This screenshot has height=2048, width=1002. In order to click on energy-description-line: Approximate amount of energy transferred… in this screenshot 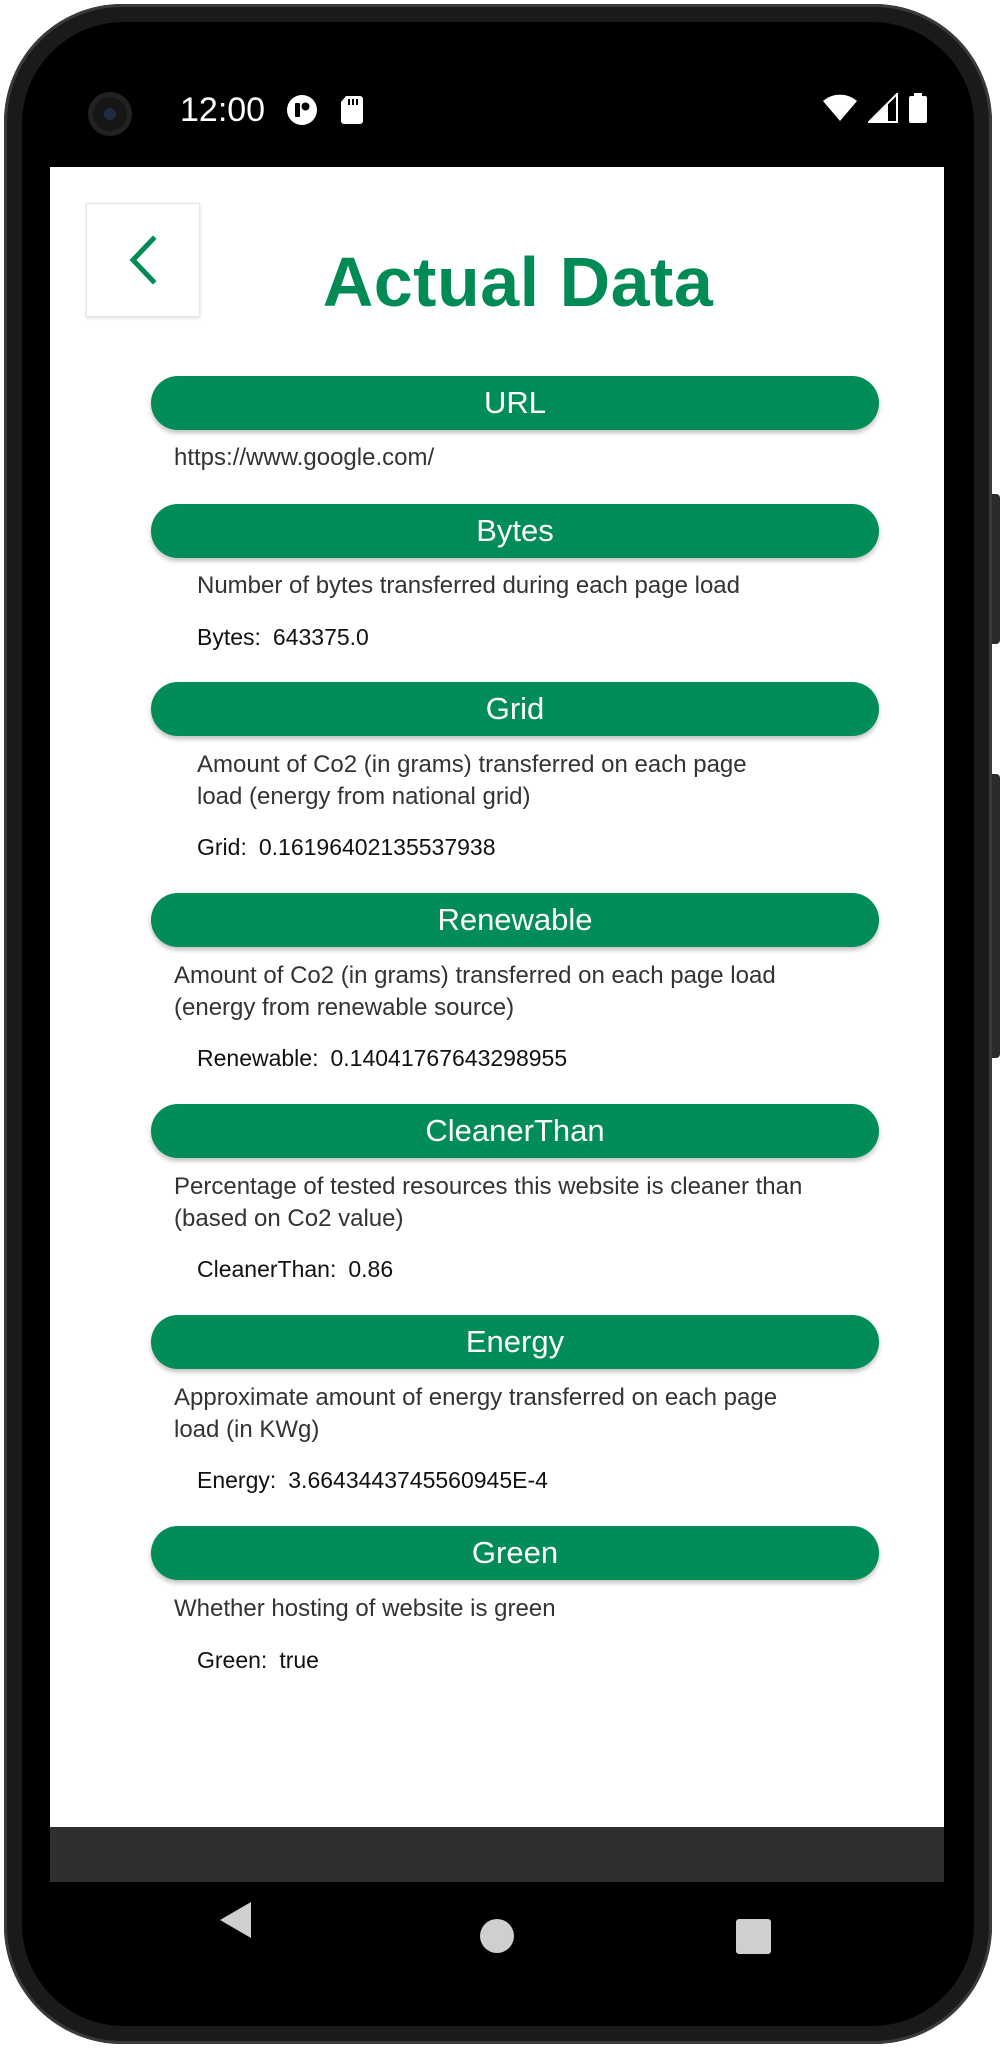, I will do `click(476, 1397)`.